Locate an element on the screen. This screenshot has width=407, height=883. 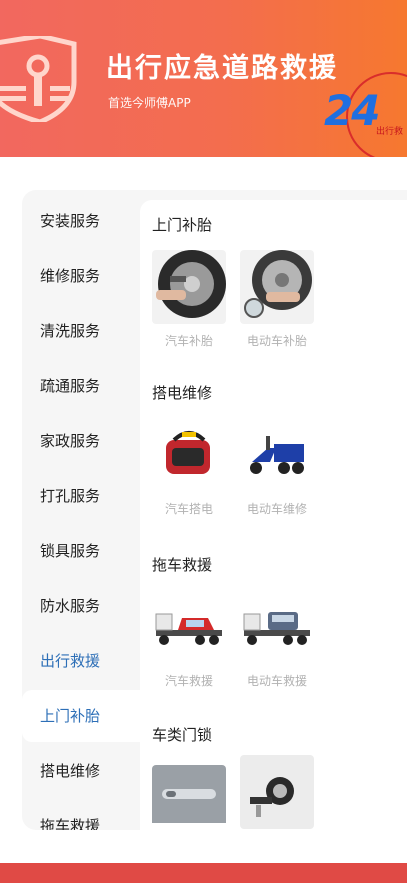
ebike-tire-repair-icon is located at coordinates (277, 287).